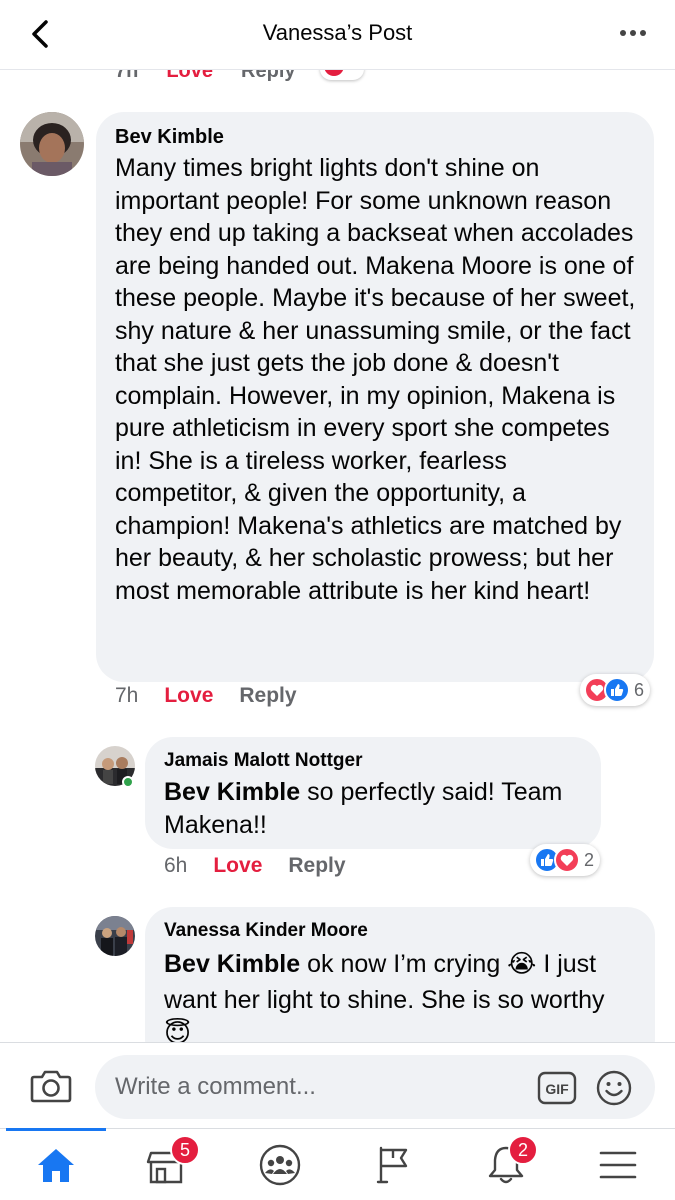 This screenshot has width=675, height=1200. I want to click on reaction-summary: 6, so click(615, 690).